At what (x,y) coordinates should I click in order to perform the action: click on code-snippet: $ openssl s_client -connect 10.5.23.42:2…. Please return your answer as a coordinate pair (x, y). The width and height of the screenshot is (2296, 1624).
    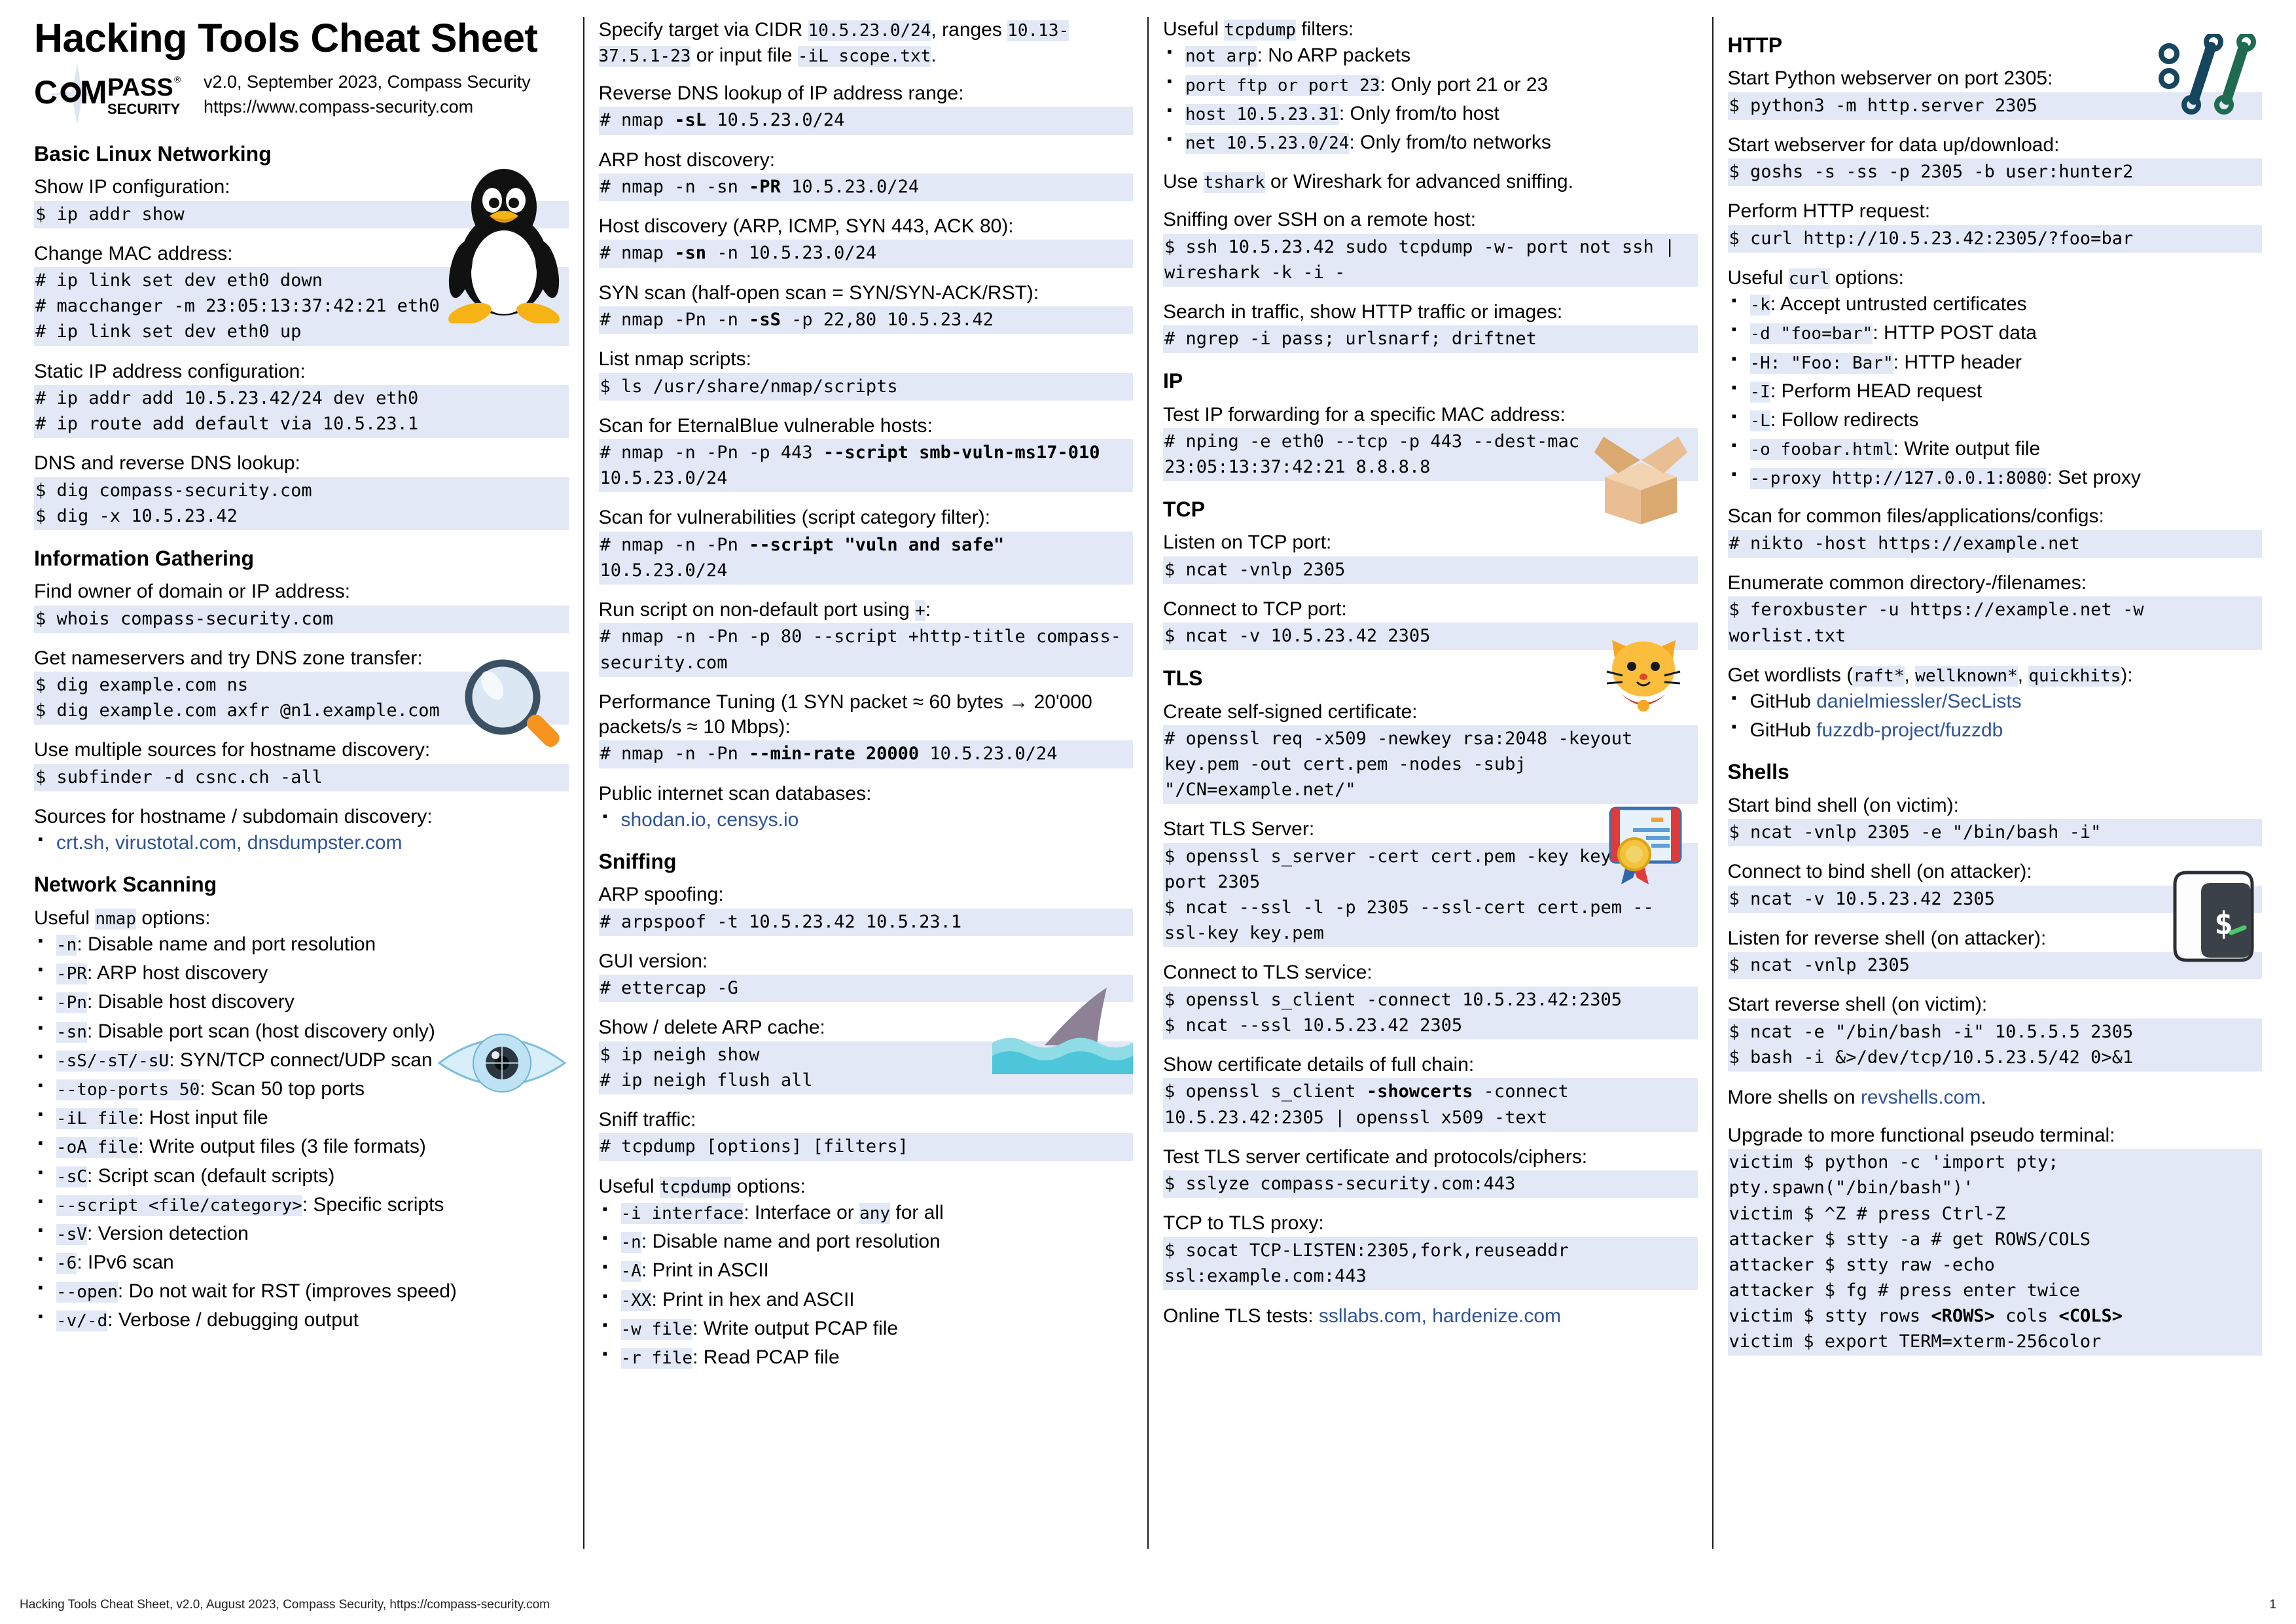
    Looking at the image, I should click on (1430, 1013).